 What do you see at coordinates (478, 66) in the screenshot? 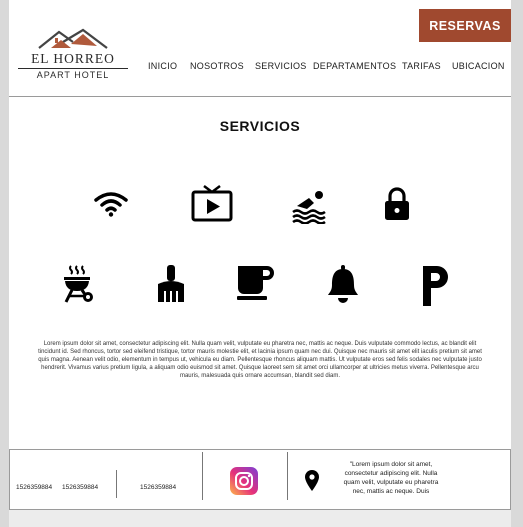
I see `nav-item-ubicacion: UBICACION` at bounding box center [478, 66].